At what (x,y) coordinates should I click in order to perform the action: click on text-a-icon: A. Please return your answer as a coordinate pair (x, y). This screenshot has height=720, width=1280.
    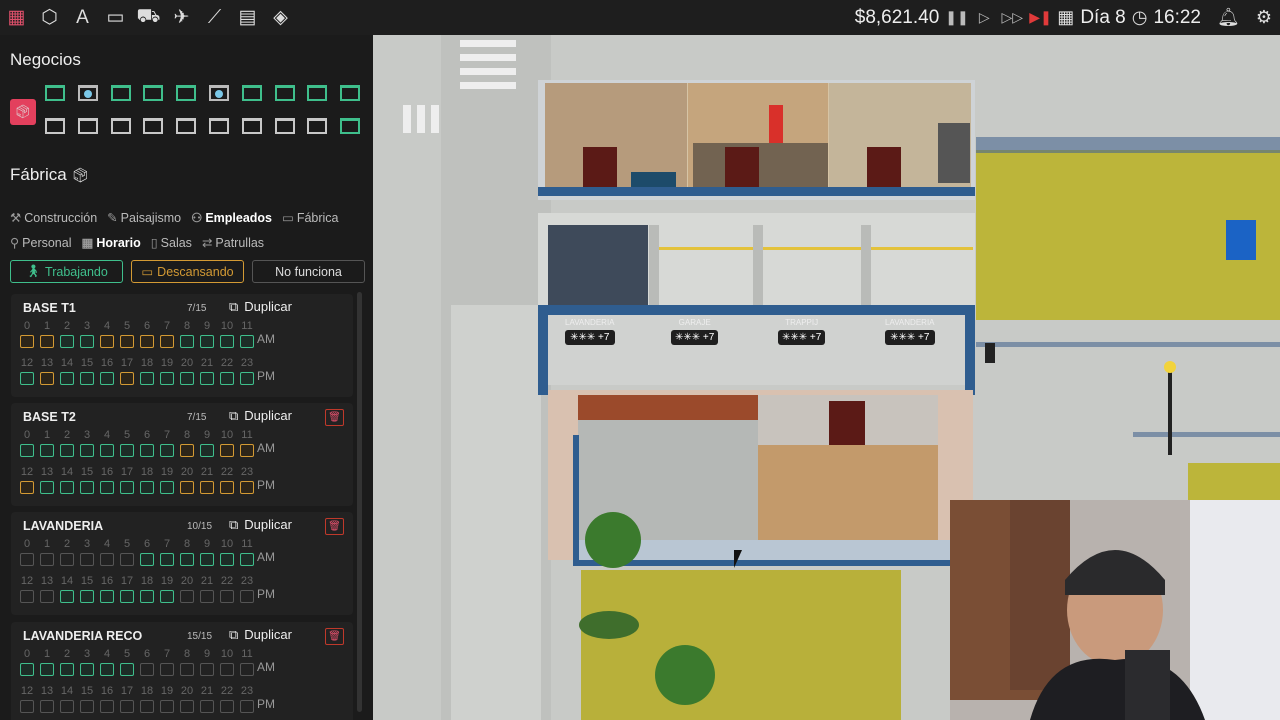
    Looking at the image, I should click on (82, 17).